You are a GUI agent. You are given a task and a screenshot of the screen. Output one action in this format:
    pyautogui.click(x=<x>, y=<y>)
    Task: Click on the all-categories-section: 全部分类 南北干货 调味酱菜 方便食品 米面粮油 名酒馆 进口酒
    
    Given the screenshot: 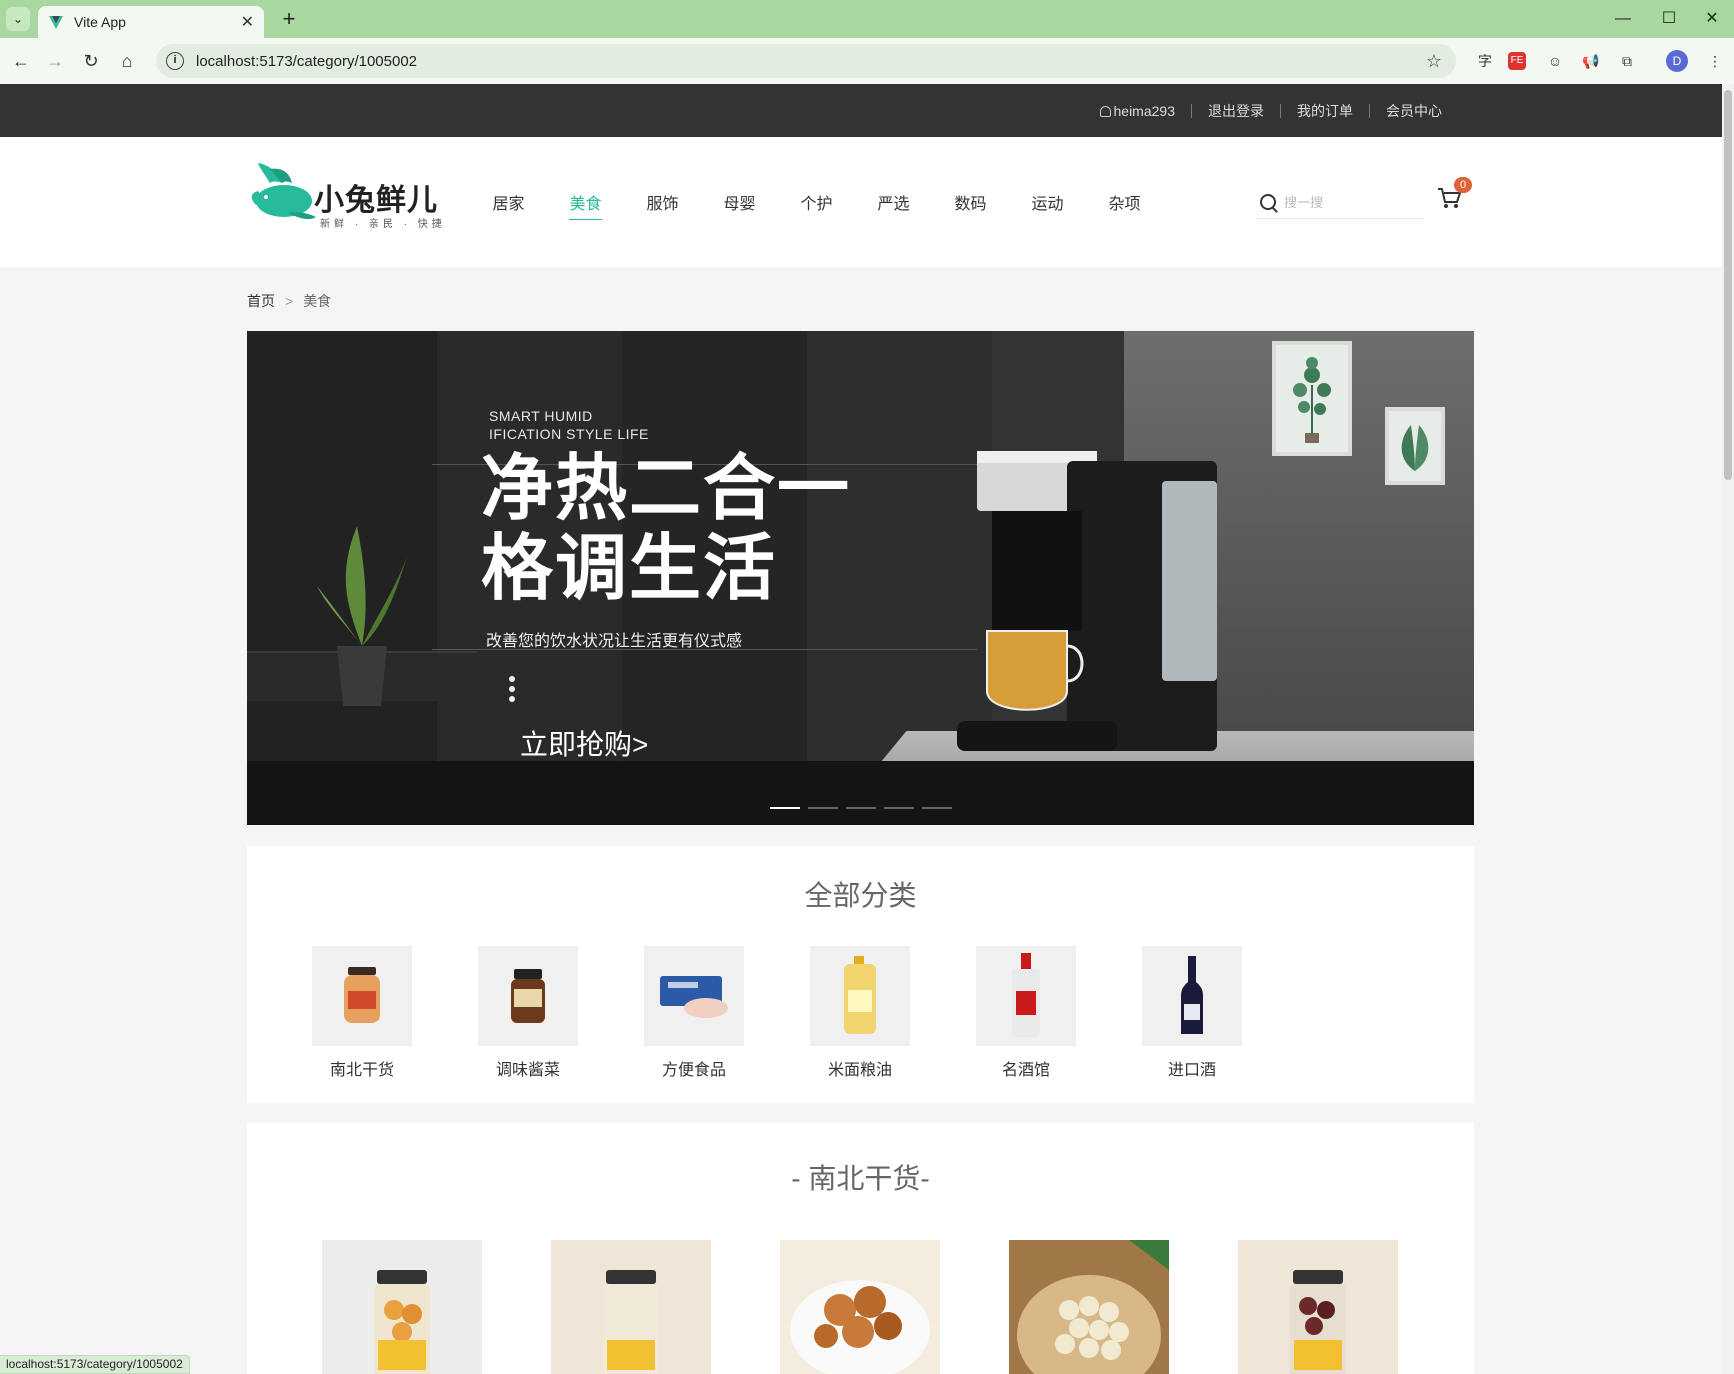 What is the action you would take?
    pyautogui.click(x=860, y=974)
    